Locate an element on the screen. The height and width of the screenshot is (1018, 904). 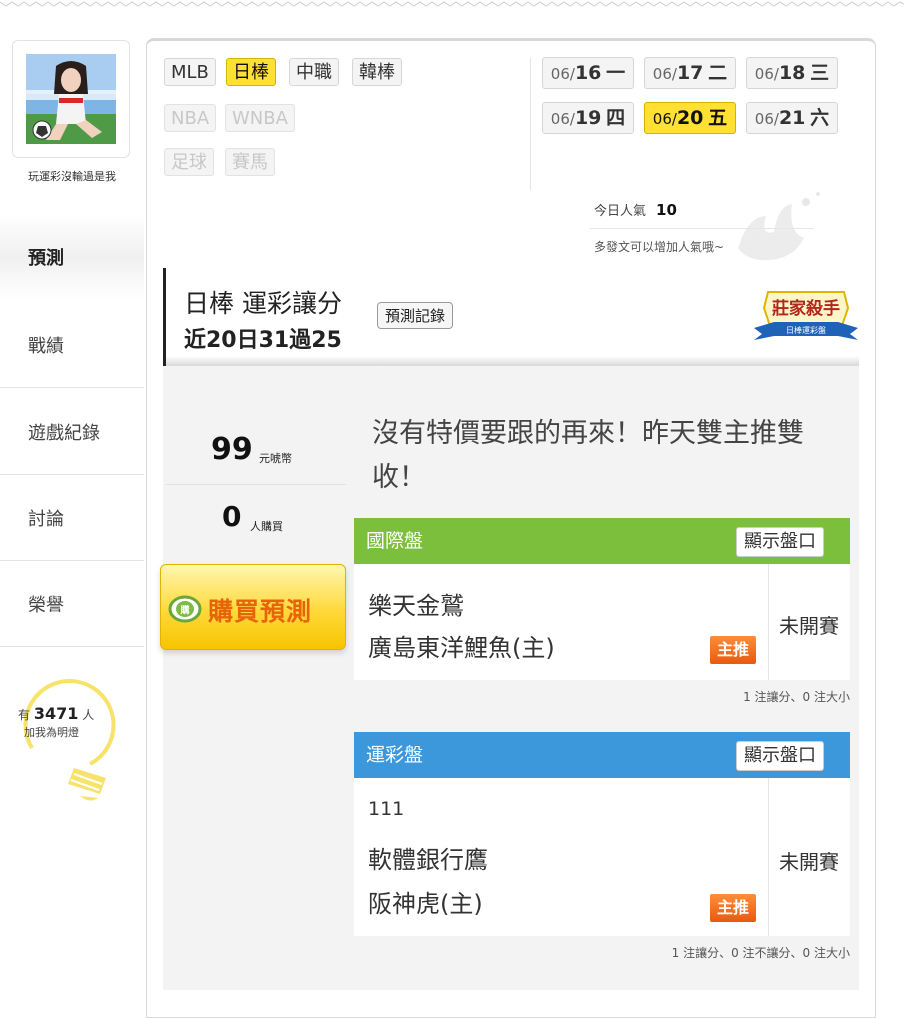
date-0618: 06/18 三 is located at coordinates (792, 73).